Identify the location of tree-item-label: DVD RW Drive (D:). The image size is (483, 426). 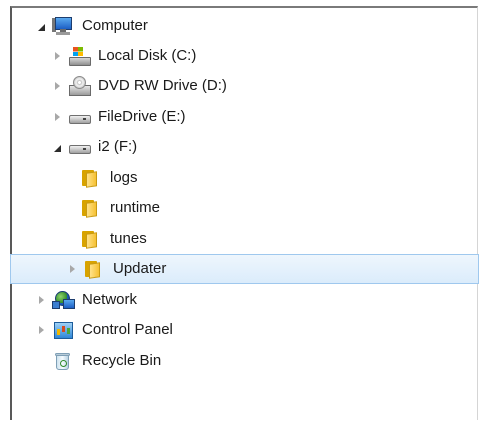
(162, 85).